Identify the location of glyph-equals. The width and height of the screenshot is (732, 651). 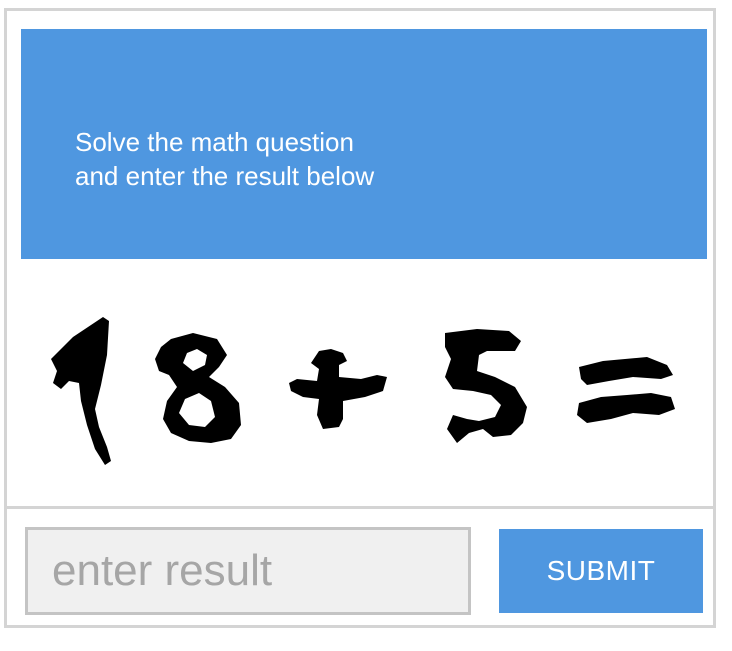
(626, 390).